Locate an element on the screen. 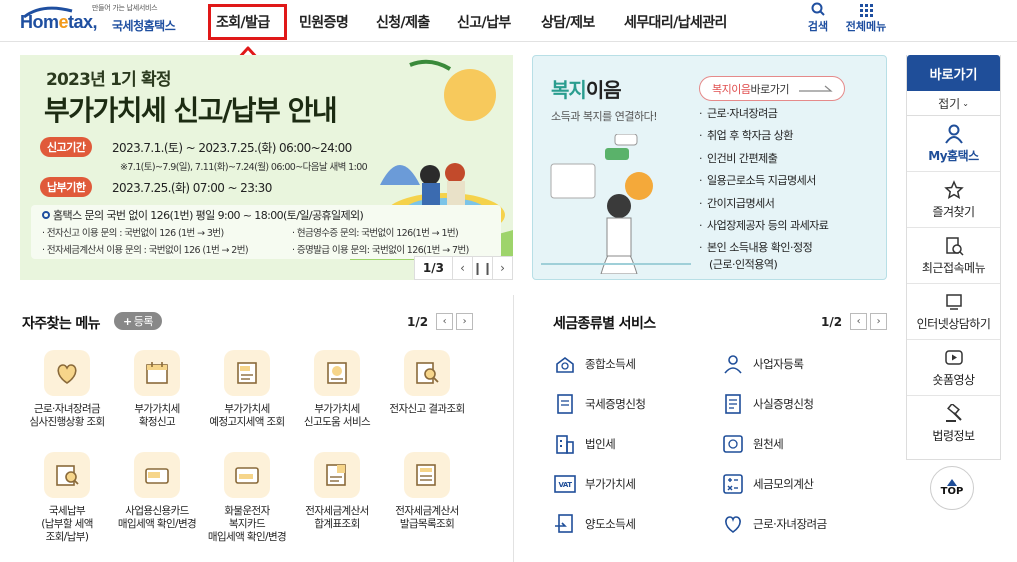 The width and height of the screenshot is (1017, 562). pause-icon: ❙❙ is located at coordinates (482, 268).